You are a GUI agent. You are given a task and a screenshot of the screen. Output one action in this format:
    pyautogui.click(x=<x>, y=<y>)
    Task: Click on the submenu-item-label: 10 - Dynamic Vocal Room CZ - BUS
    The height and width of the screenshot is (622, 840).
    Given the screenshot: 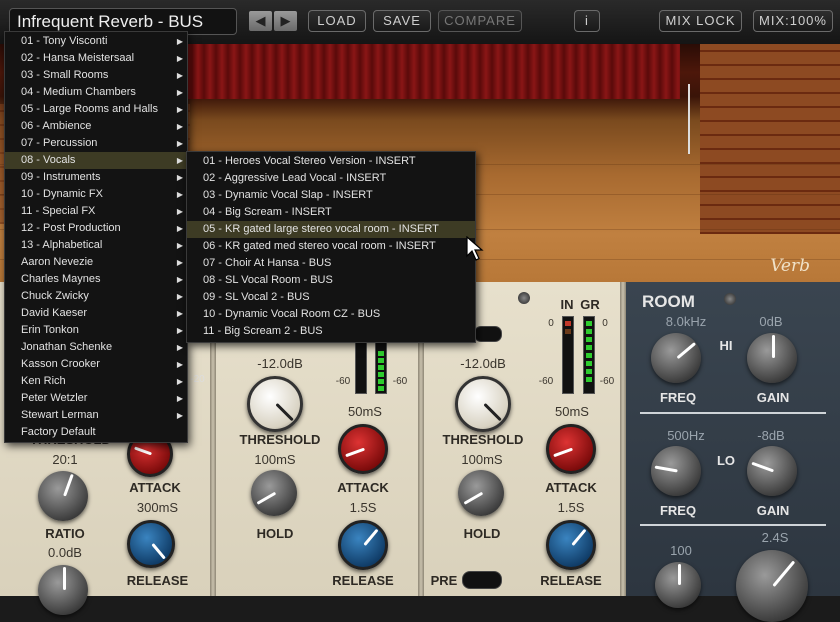 What is the action you would take?
    pyautogui.click(x=292, y=314)
    